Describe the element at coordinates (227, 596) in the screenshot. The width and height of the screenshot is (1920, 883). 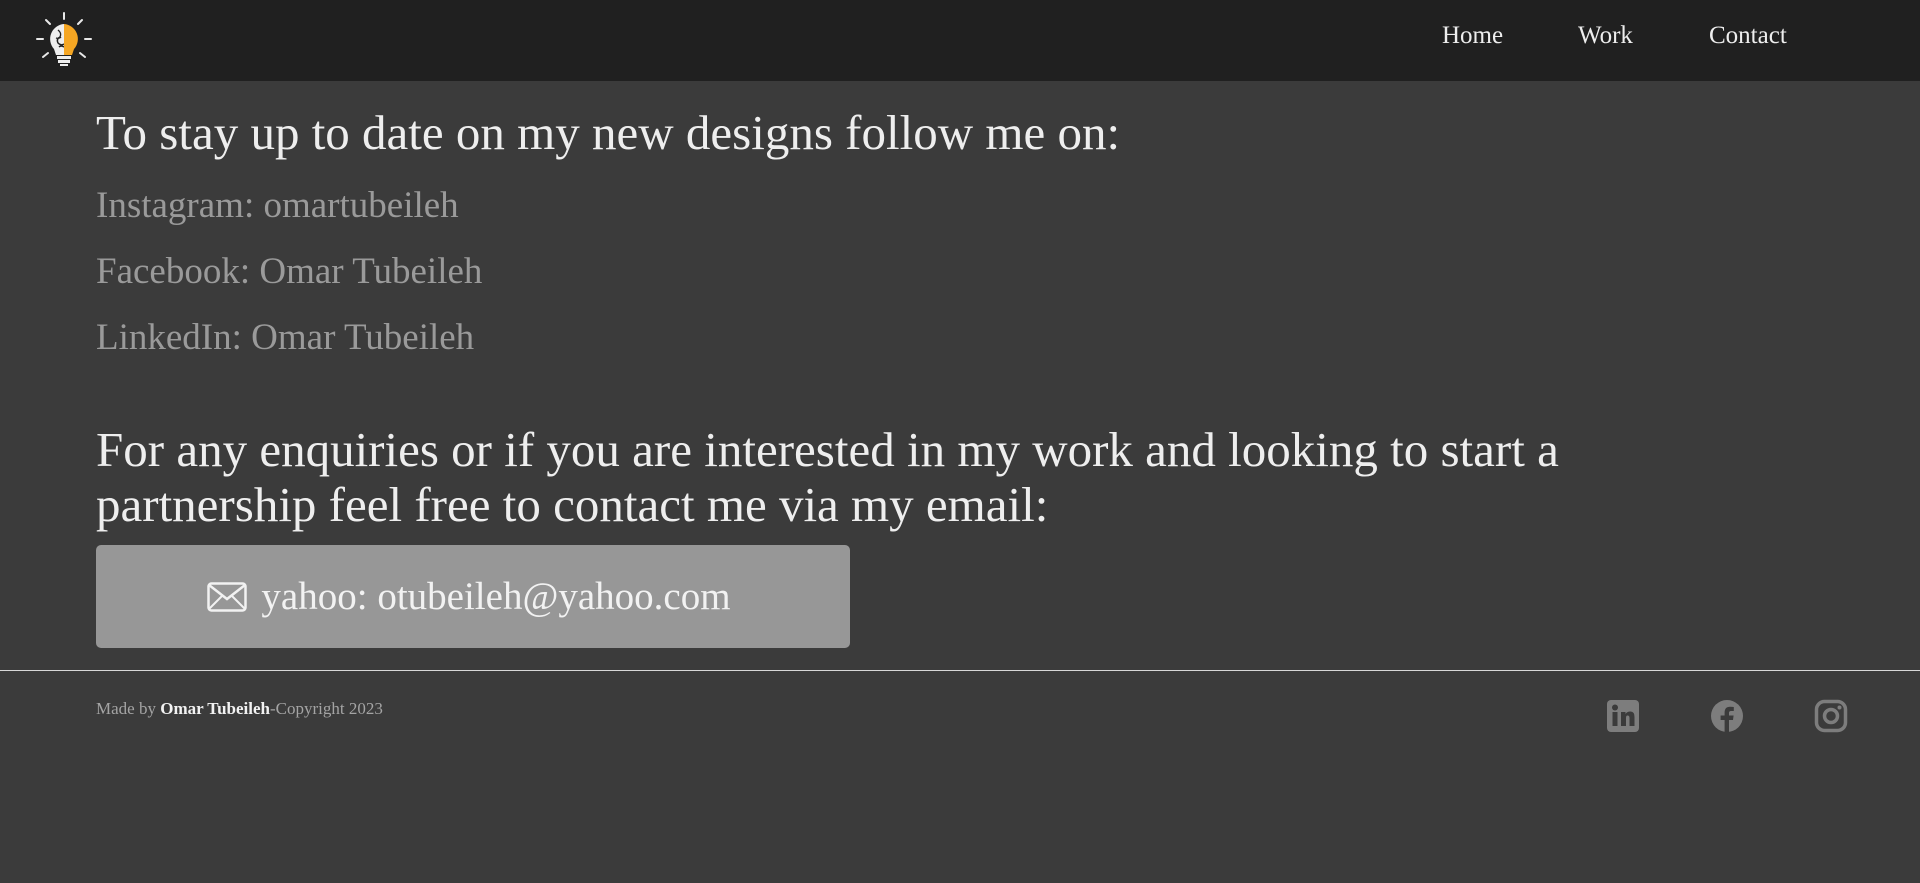
I see `envelope-icon` at that location.